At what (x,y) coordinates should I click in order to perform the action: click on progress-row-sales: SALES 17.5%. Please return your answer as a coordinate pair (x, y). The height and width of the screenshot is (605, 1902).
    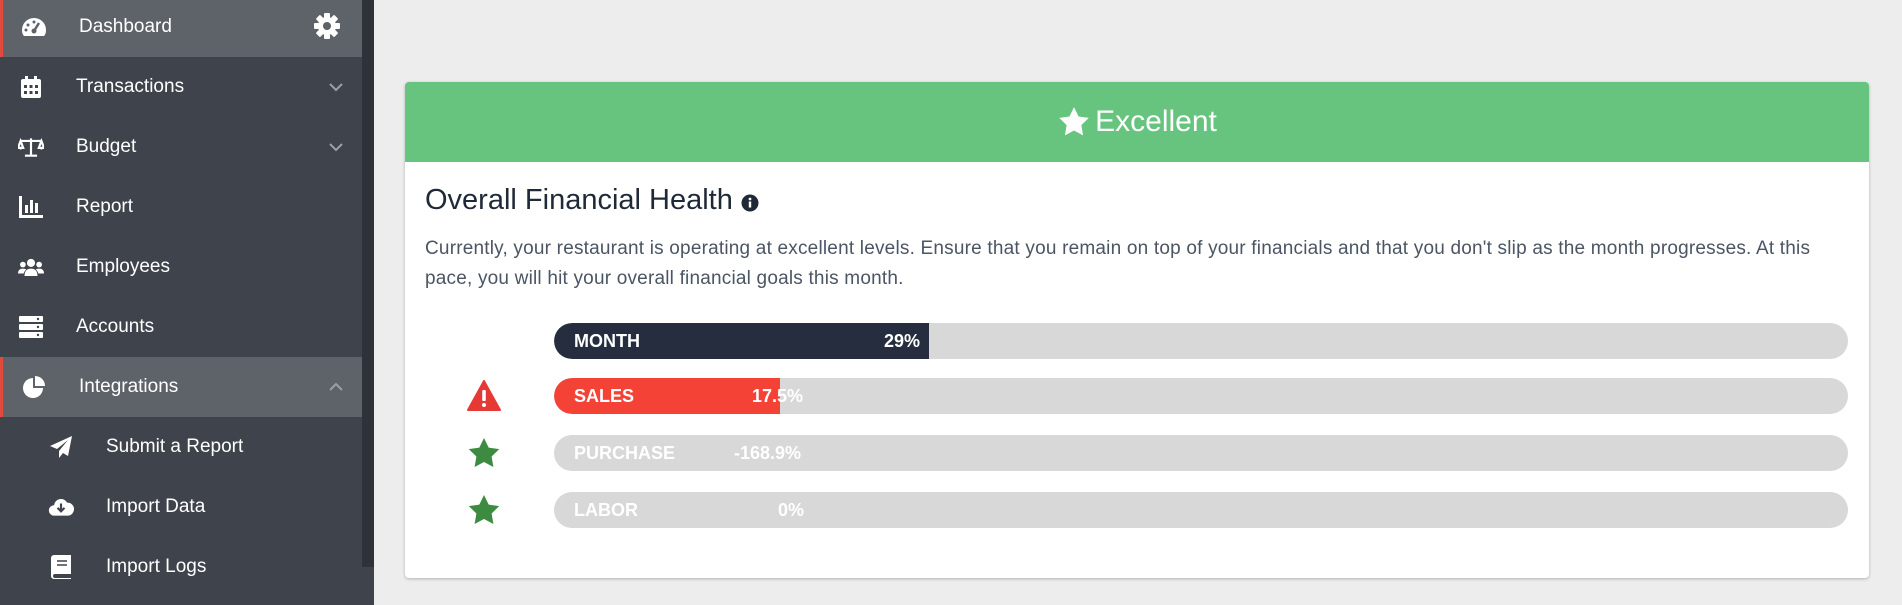
    Looking at the image, I should click on (1137, 396).